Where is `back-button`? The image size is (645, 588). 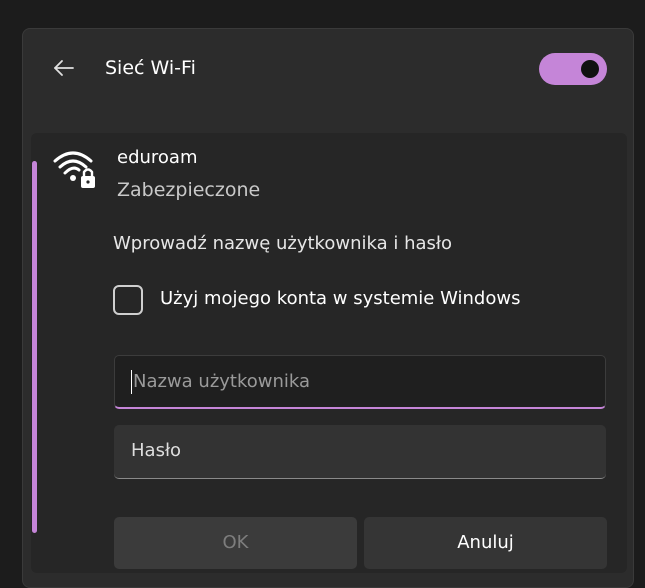 back-button is located at coordinates (64, 68).